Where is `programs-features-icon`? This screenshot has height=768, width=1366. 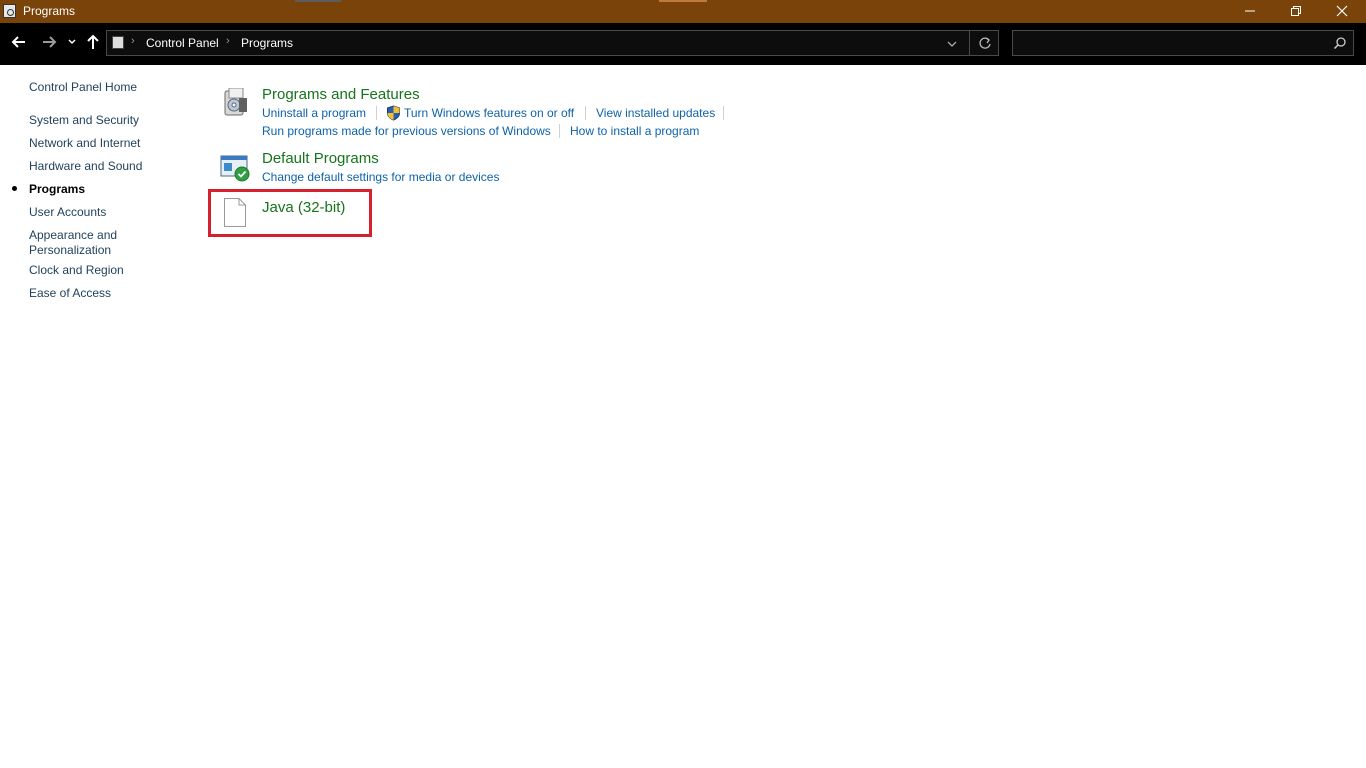 programs-features-icon is located at coordinates (235, 105).